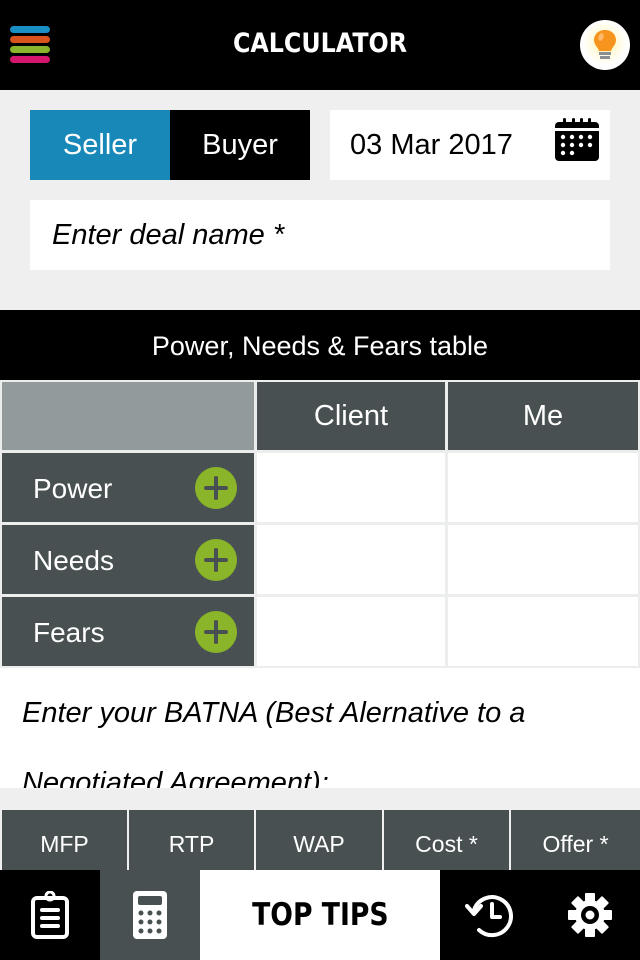 The image size is (640, 960). I want to click on fears-me-cell, so click(543, 631).